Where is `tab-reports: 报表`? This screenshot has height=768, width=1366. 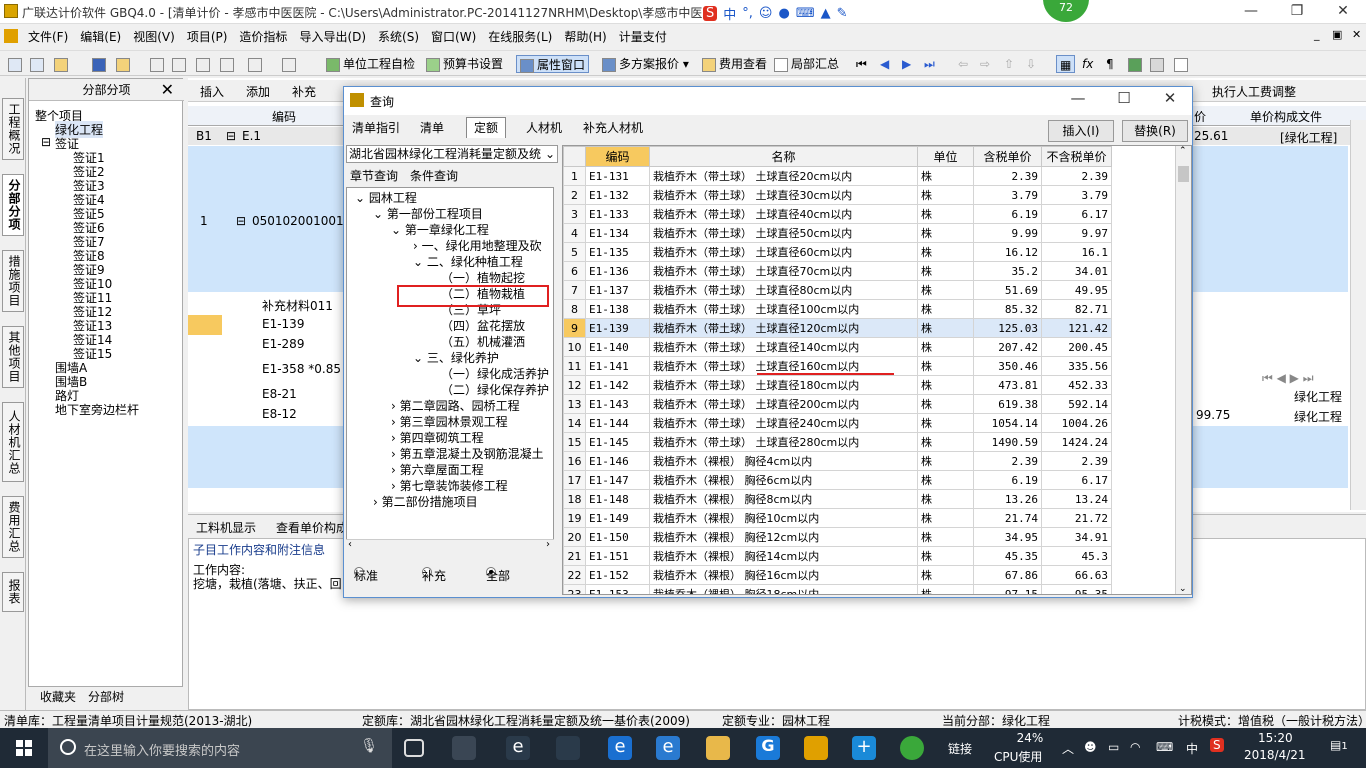
tab-reports: 报表 is located at coordinates (13, 592).